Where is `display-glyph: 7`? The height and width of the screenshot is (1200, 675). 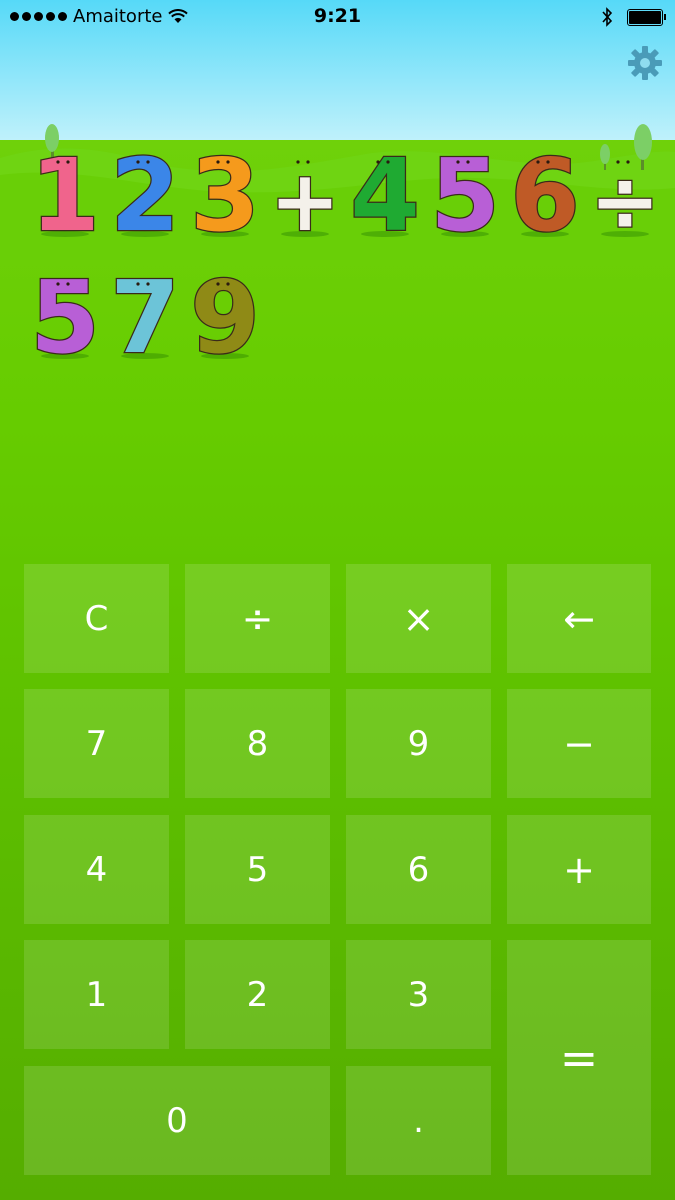
display-glyph: 7 is located at coordinates (145, 317).